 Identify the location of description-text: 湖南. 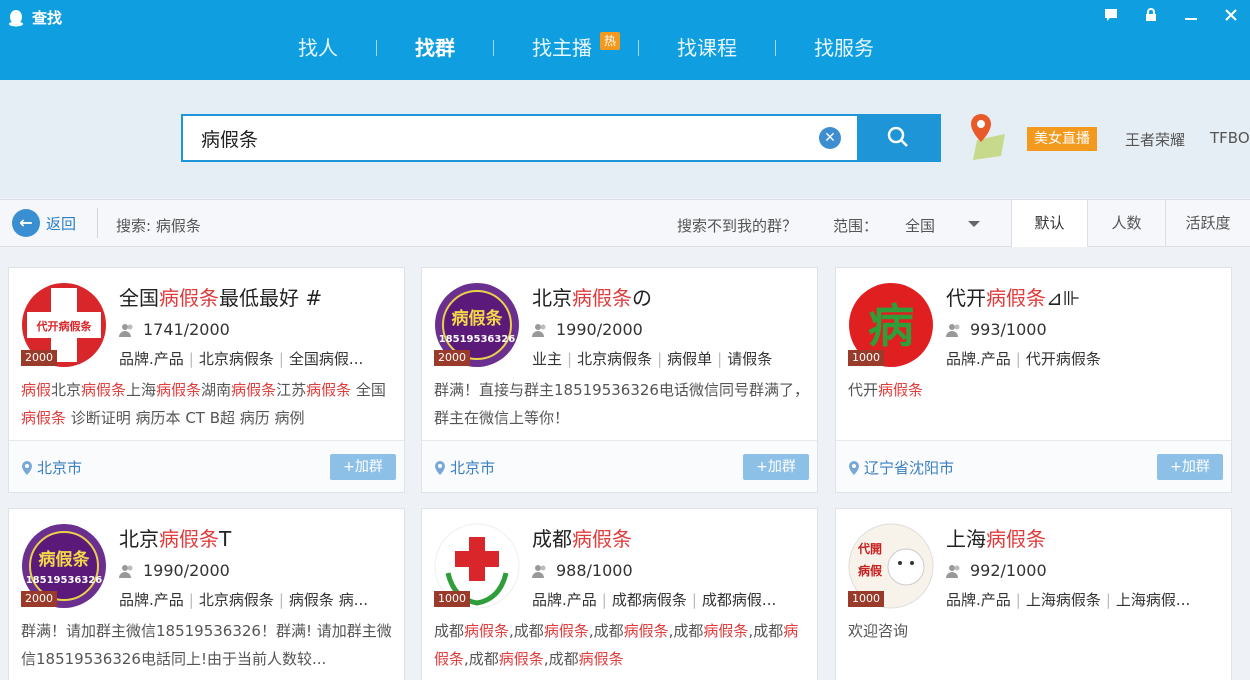
(216, 390).